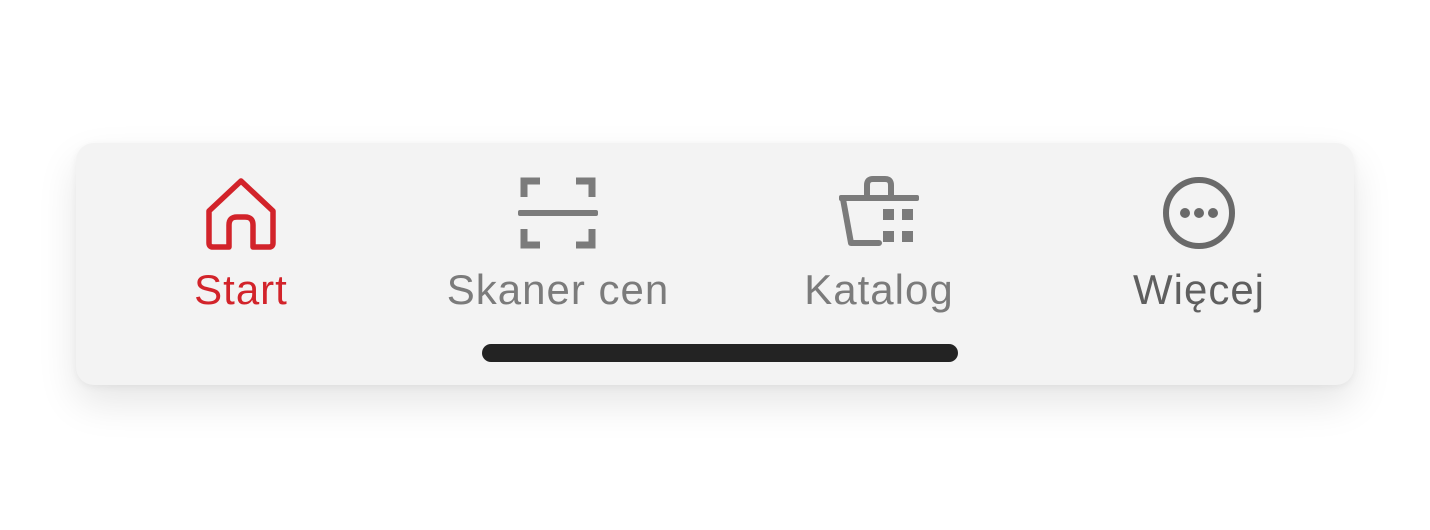 The width and height of the screenshot is (1430, 530). Describe the element at coordinates (879, 211) in the screenshot. I see `basket-icon` at that location.